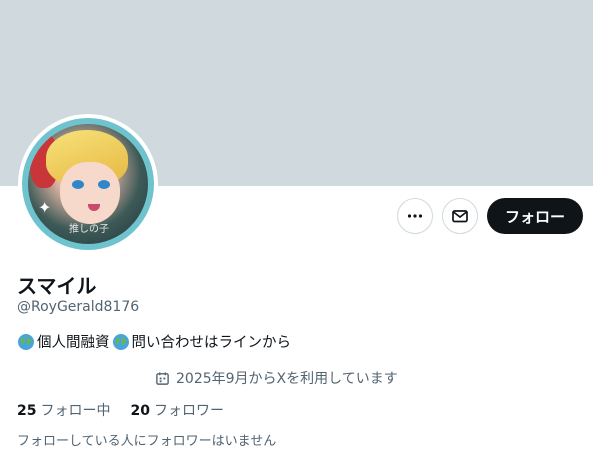 The height and width of the screenshot is (466, 593). I want to click on avatar-eye-left, so click(78, 184).